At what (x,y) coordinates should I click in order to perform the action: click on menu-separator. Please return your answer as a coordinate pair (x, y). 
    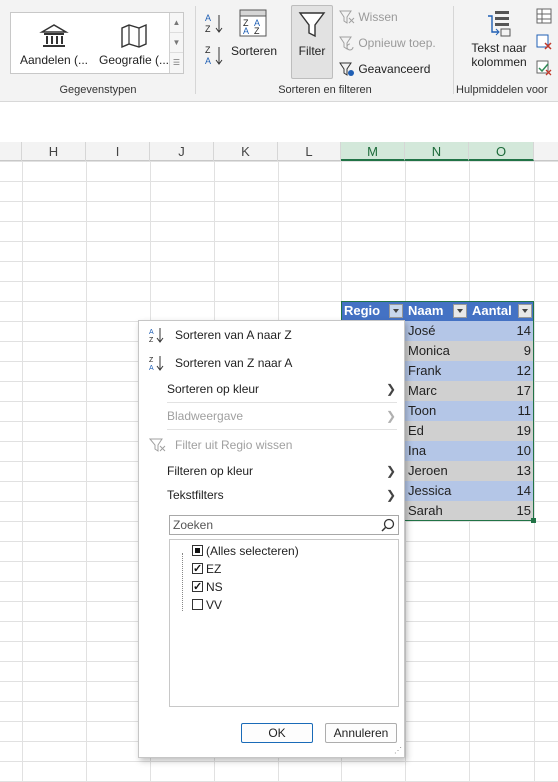
    Looking at the image, I should click on (282, 402).